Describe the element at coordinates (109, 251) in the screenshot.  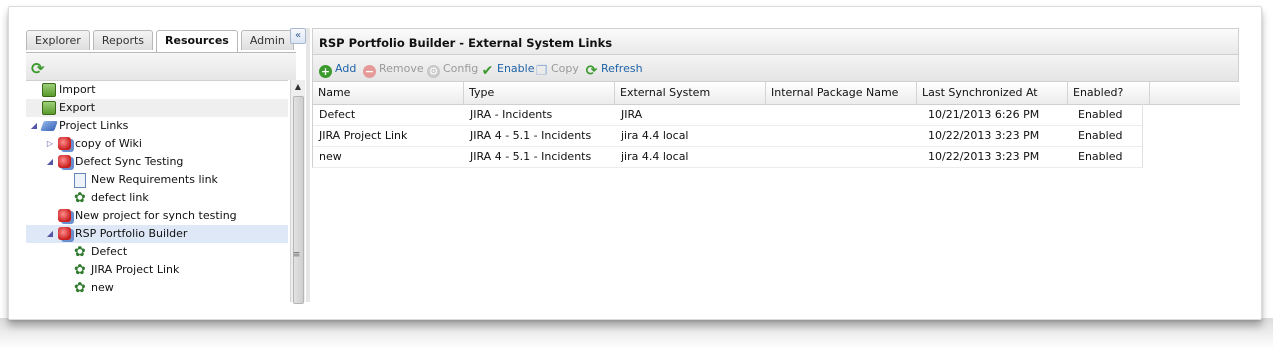
I see `tree-item-label: Defect` at that location.